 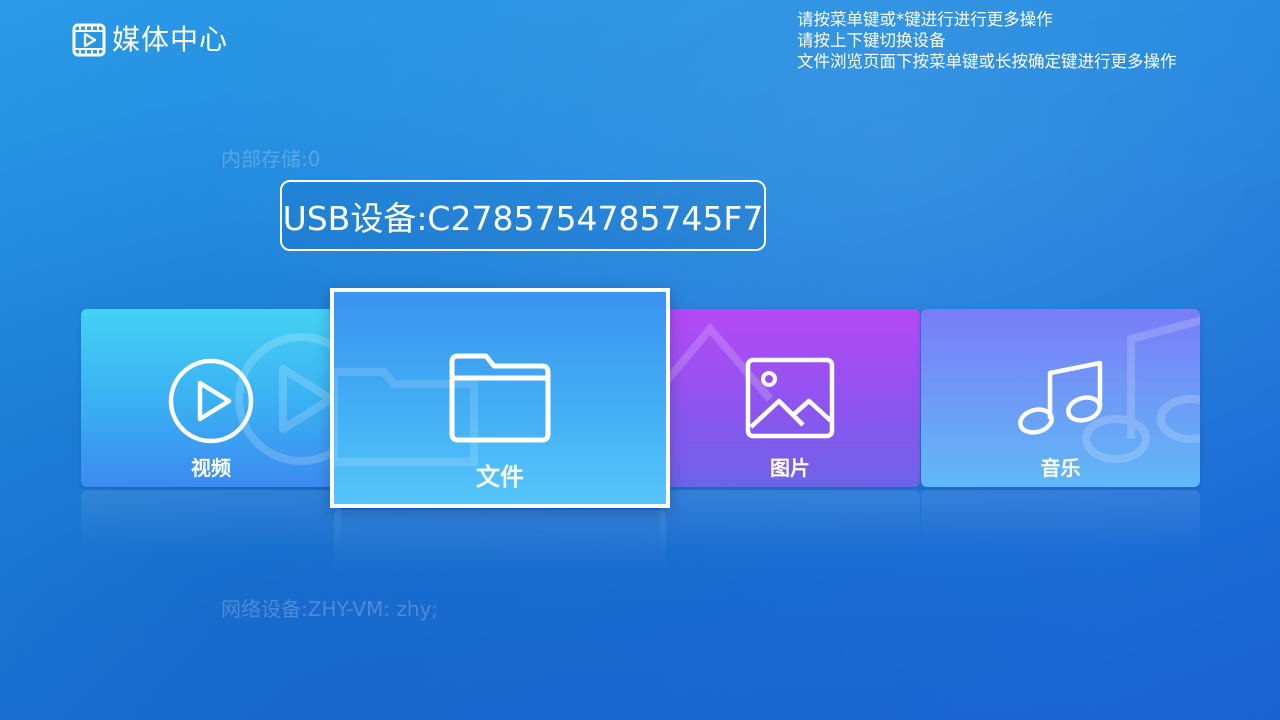 I want to click on device-usb-label: USB设备:C2785754785745F7, so click(x=523, y=218).